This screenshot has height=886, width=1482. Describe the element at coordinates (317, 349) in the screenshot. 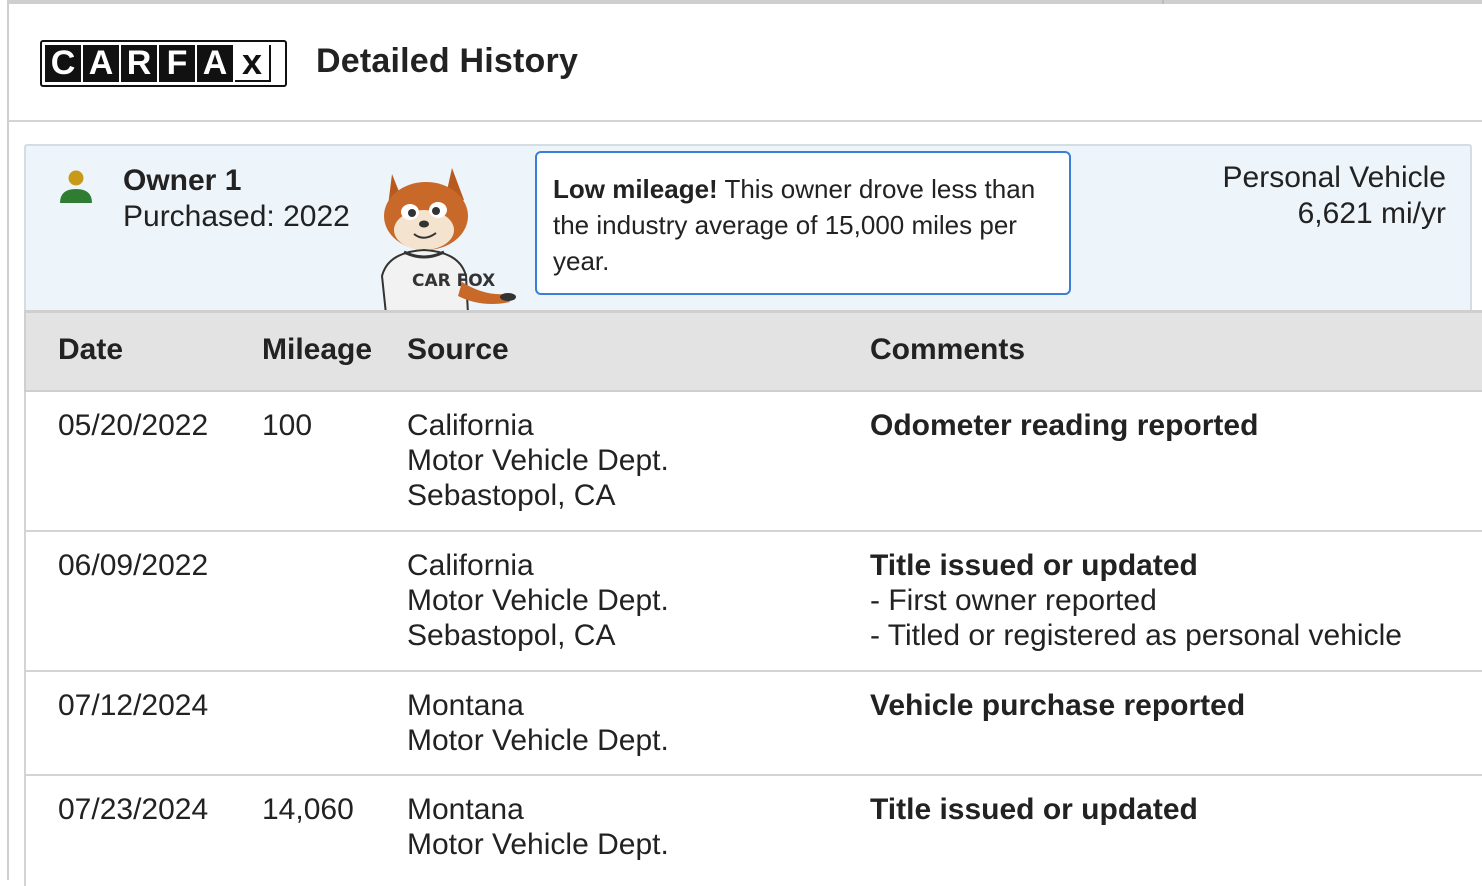

I see `column-header-mileage: Mileage` at that location.